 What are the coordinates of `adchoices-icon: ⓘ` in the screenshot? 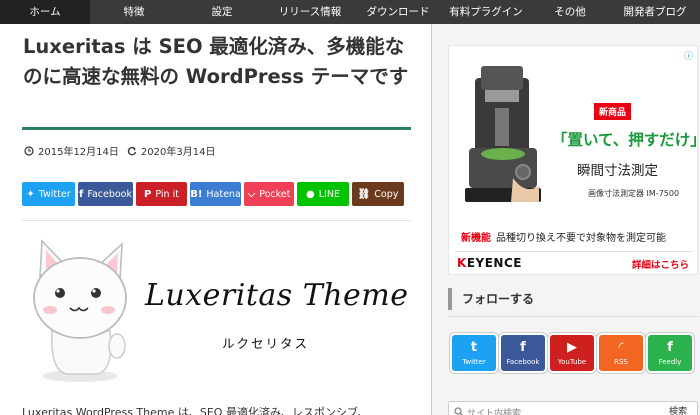 It's located at (688, 55).